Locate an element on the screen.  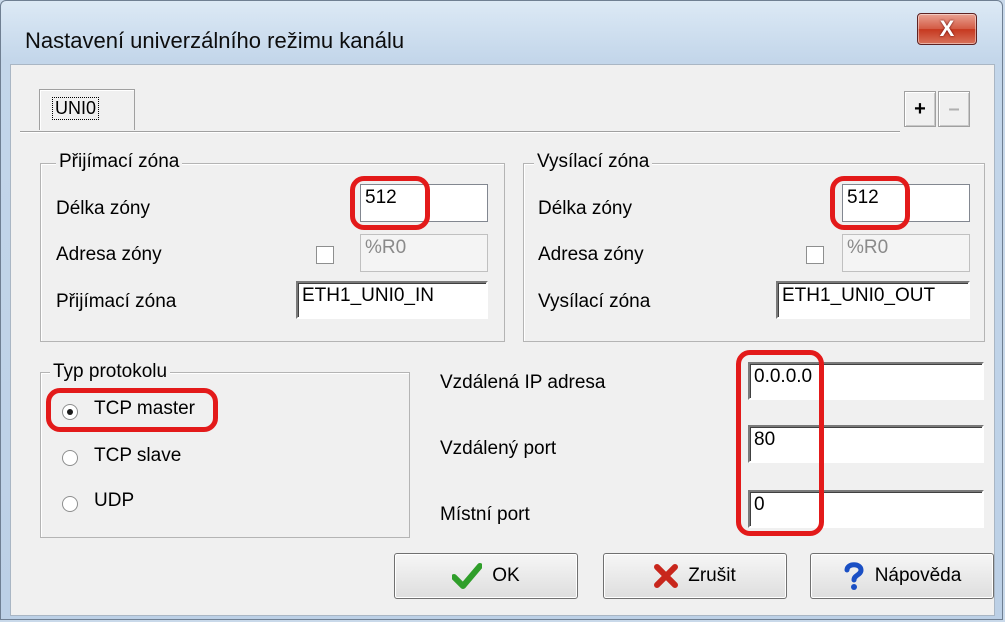
tab-label: UNI0 is located at coordinates (75, 108).